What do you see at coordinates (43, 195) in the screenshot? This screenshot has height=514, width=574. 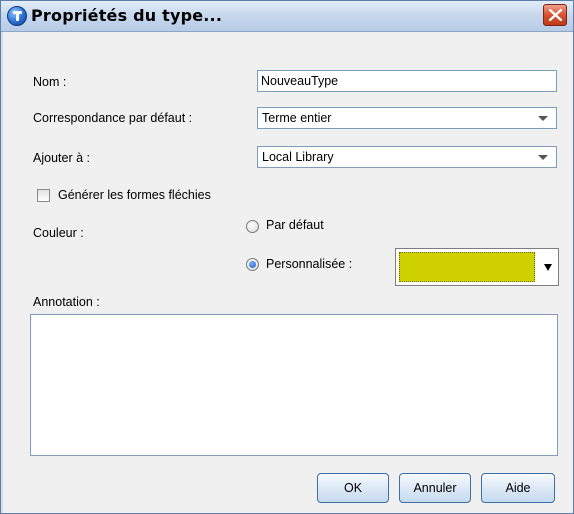 I see `inflected-forms-checkbox` at bounding box center [43, 195].